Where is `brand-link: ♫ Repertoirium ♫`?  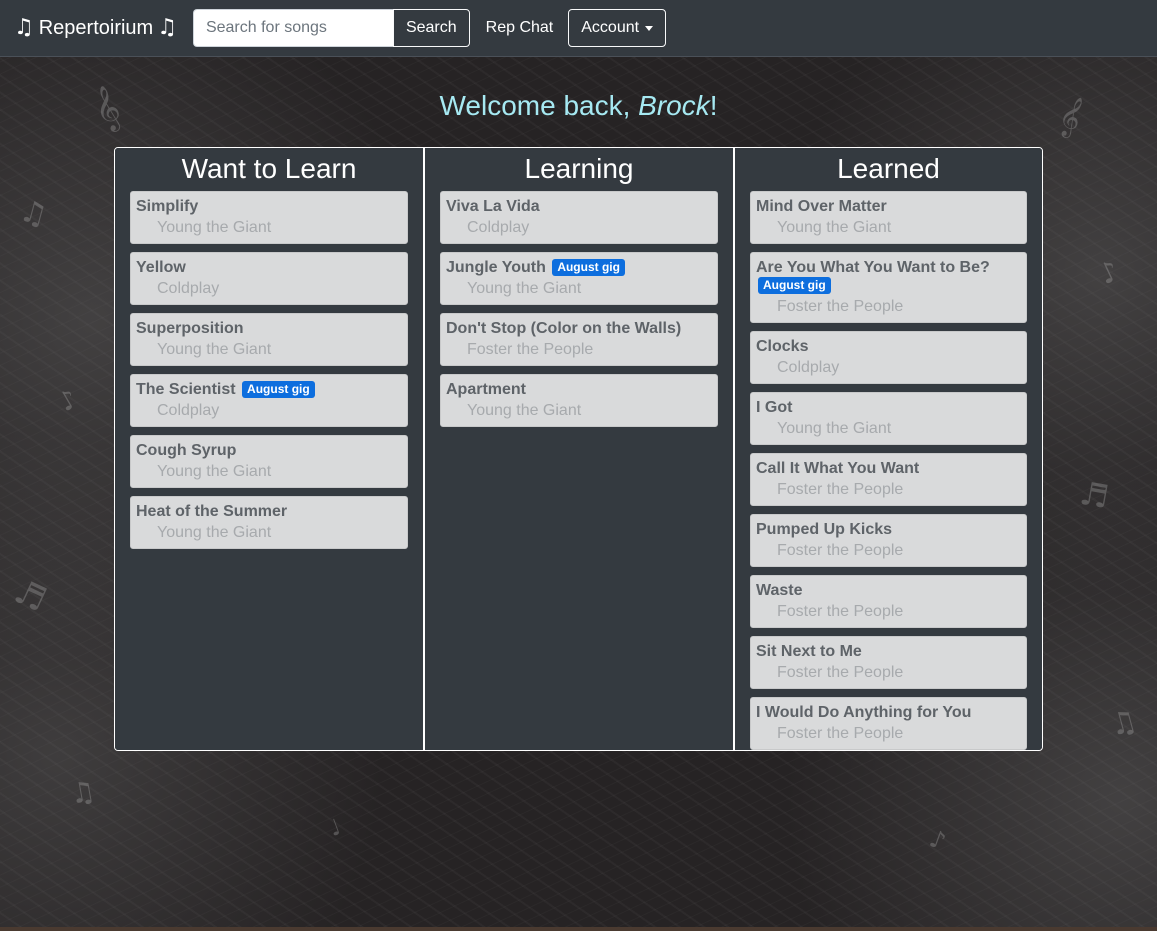
brand-link: ♫ Repertoirium ♫ is located at coordinates (95, 28).